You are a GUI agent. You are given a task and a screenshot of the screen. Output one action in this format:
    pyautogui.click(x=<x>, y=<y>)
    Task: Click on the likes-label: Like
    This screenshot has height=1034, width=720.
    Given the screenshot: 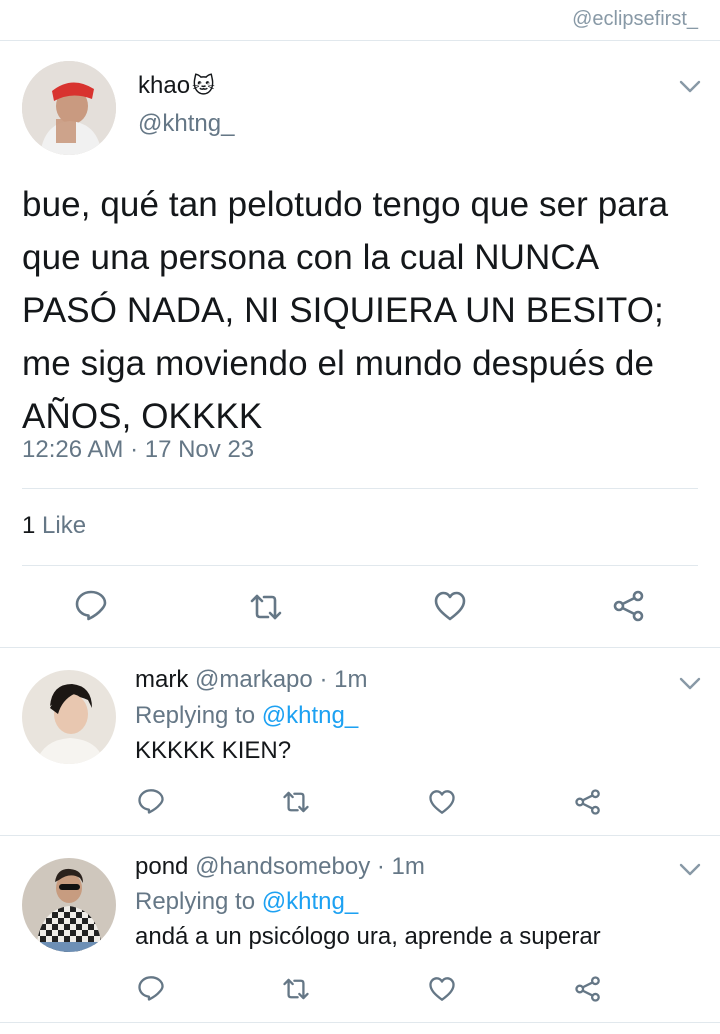 What is the action you would take?
    pyautogui.click(x=64, y=525)
    